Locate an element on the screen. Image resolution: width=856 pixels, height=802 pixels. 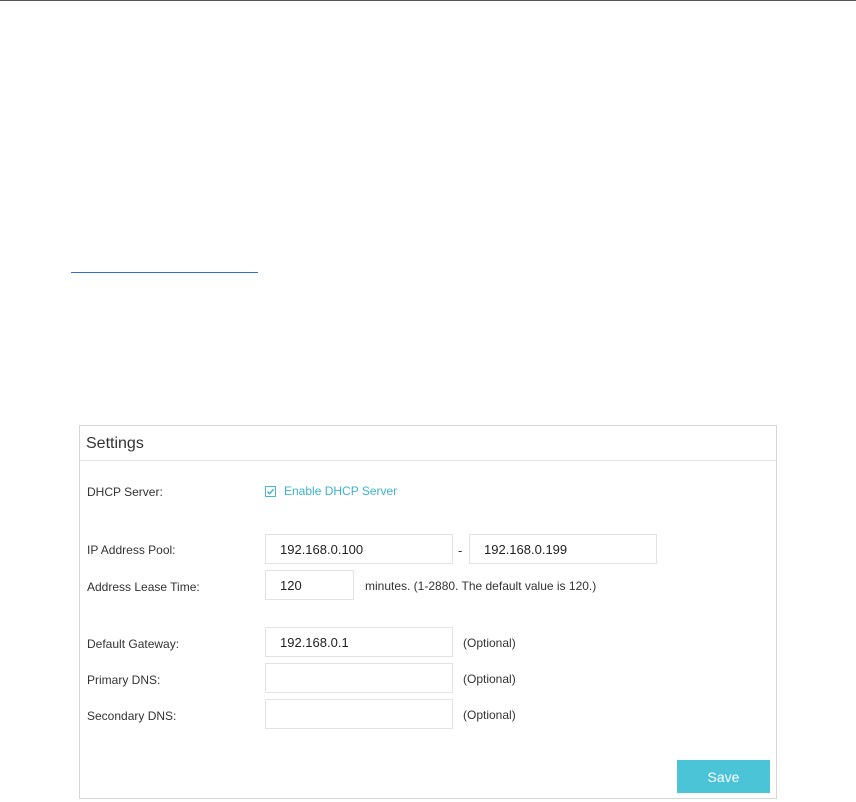
default-gateway-hint: (Optional) is located at coordinates (489, 643).